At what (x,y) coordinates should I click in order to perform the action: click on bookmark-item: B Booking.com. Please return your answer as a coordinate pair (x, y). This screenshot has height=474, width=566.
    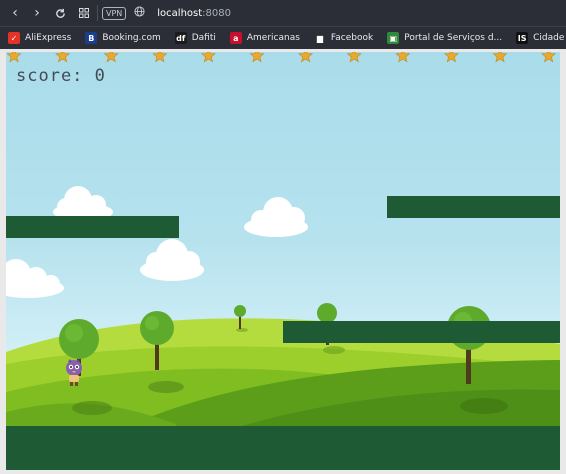
    Looking at the image, I should click on (121, 38).